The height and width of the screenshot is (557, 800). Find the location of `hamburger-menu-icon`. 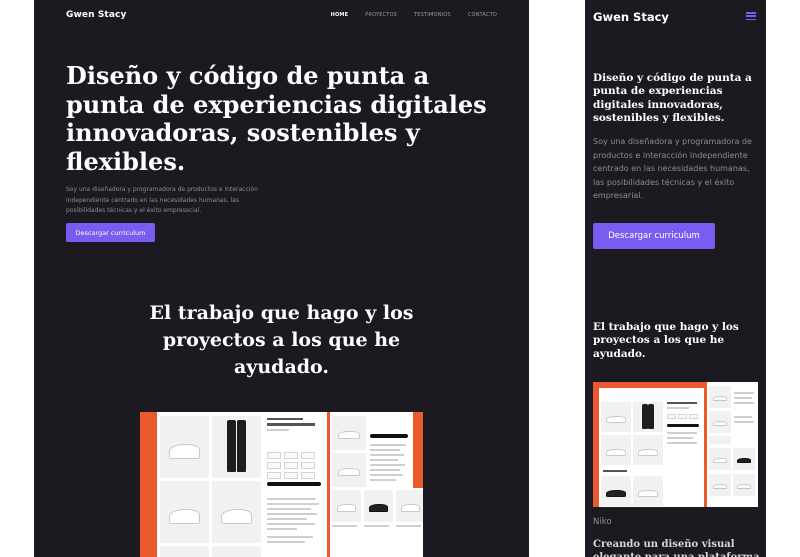

hamburger-menu-icon is located at coordinates (751, 16).